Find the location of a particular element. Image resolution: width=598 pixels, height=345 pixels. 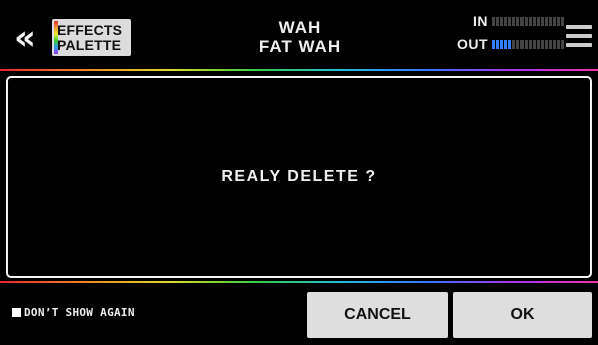

checkbox-icon is located at coordinates (16, 312).